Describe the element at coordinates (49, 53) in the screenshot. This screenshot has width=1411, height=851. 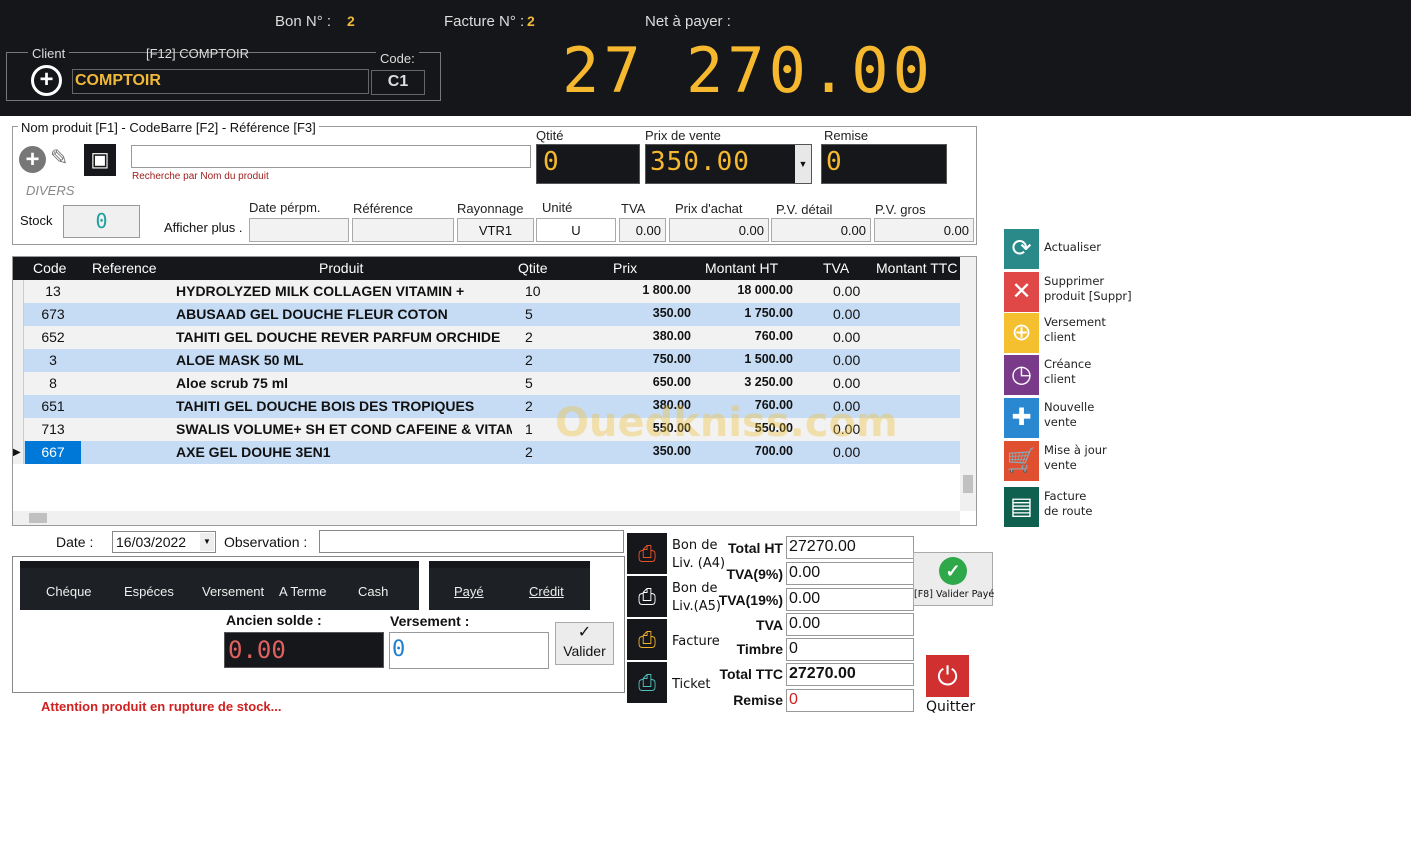
I see `client-label: Client` at that location.